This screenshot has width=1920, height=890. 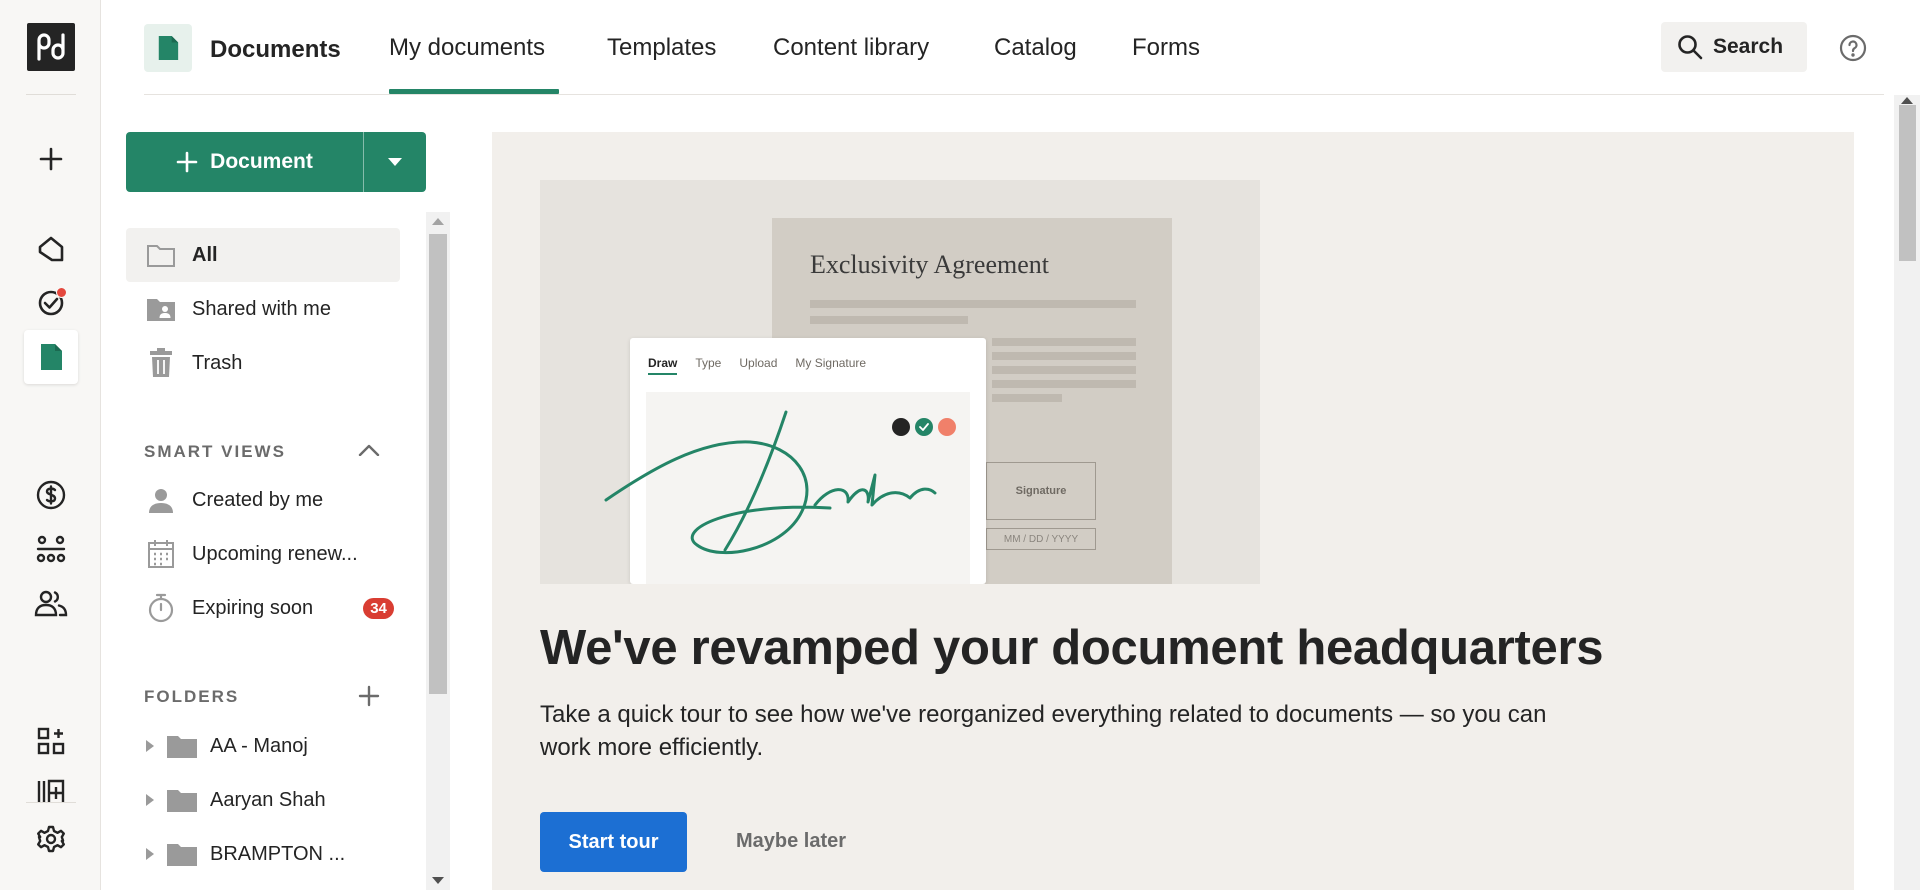 I want to click on sidebar-item-label: Trash, so click(x=217, y=362).